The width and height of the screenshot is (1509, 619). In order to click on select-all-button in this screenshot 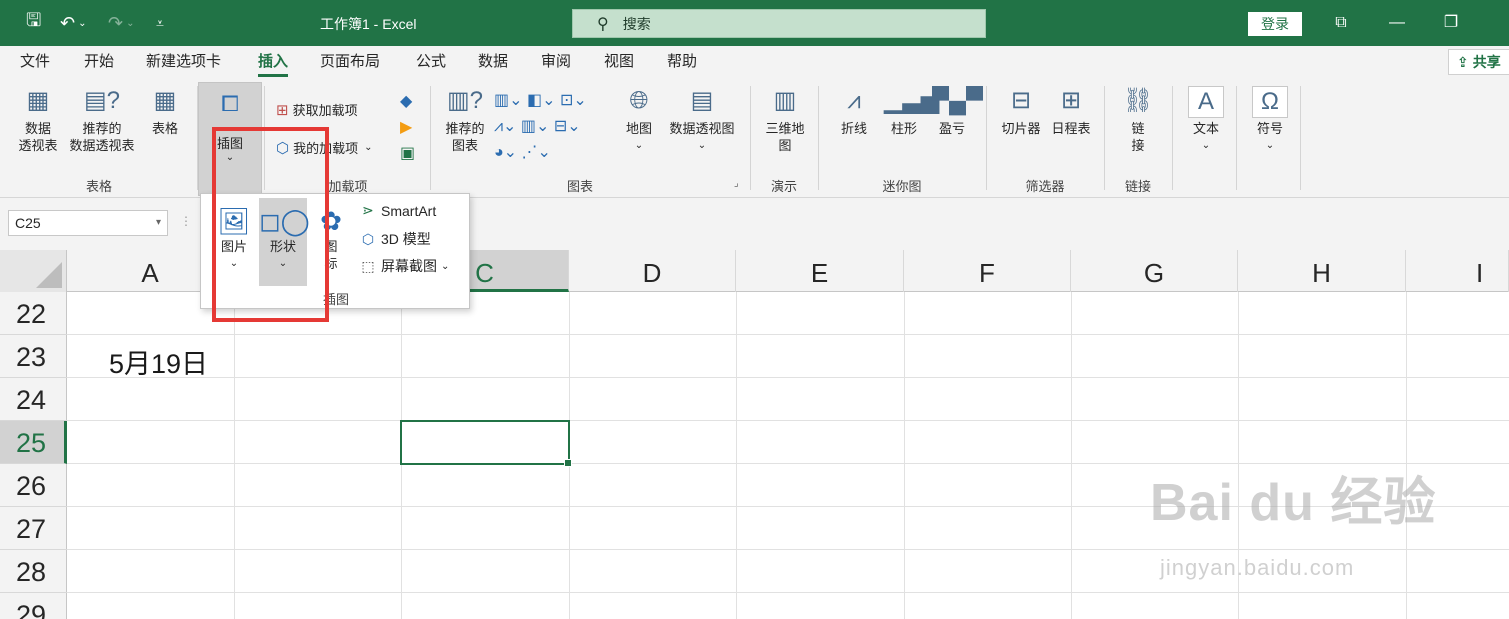, I will do `click(33, 271)`.